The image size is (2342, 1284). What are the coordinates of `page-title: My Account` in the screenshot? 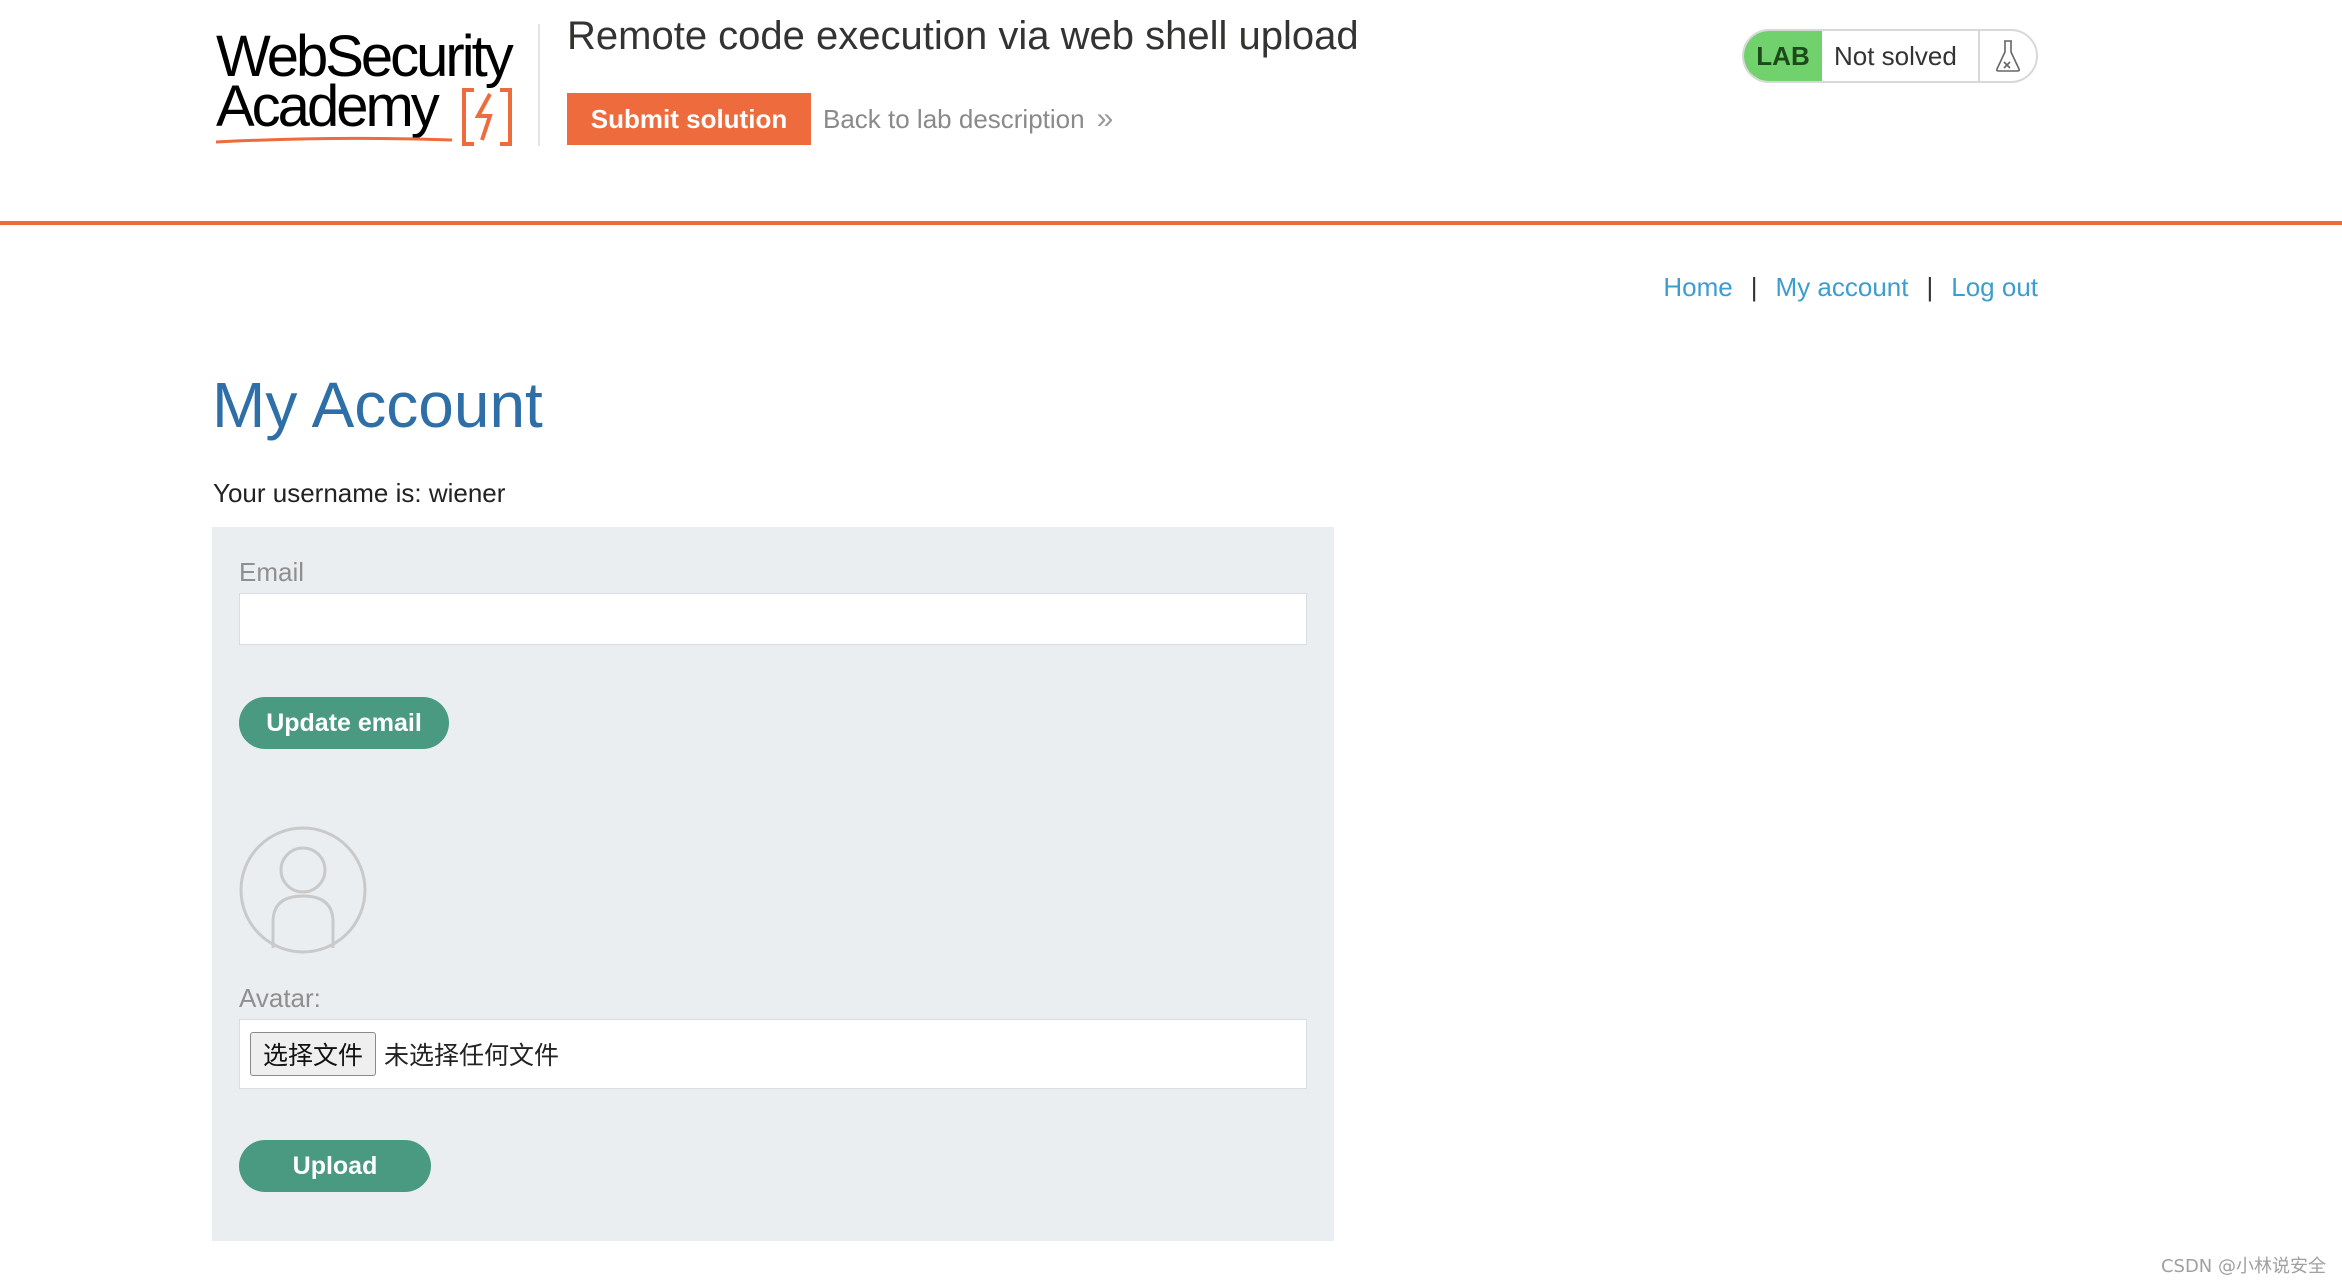 It's located at (377, 405).